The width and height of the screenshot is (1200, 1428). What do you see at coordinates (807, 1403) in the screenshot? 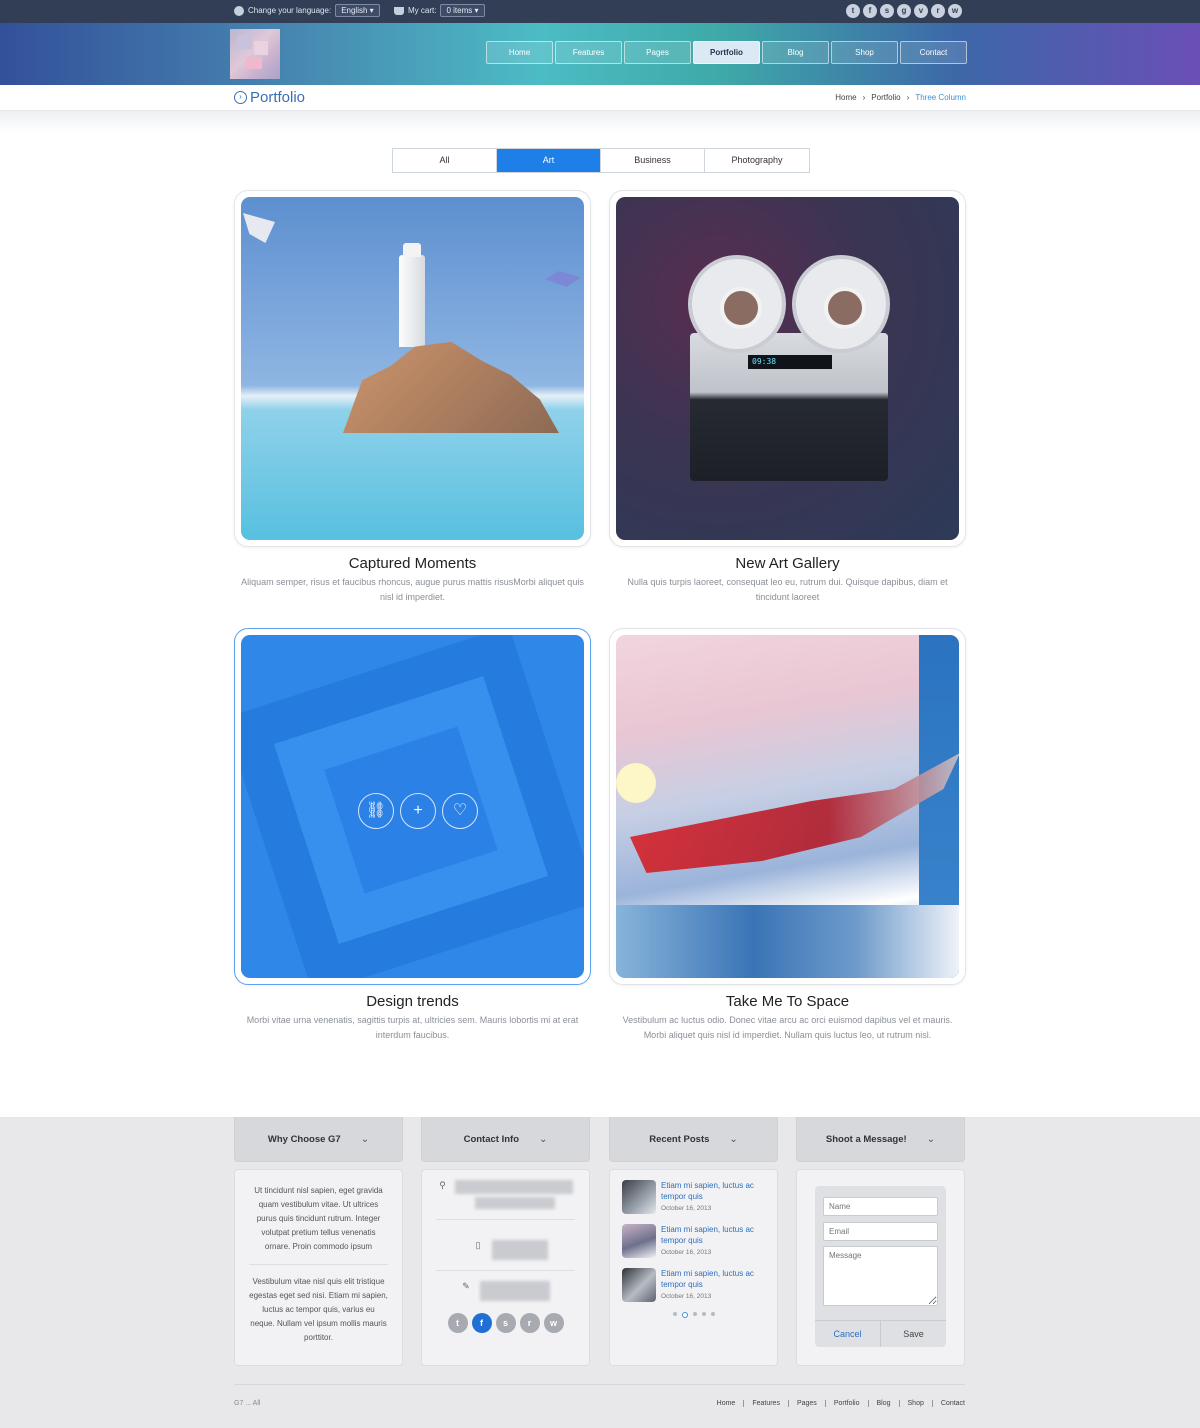
I see `footer-nav-pages: Pages` at bounding box center [807, 1403].